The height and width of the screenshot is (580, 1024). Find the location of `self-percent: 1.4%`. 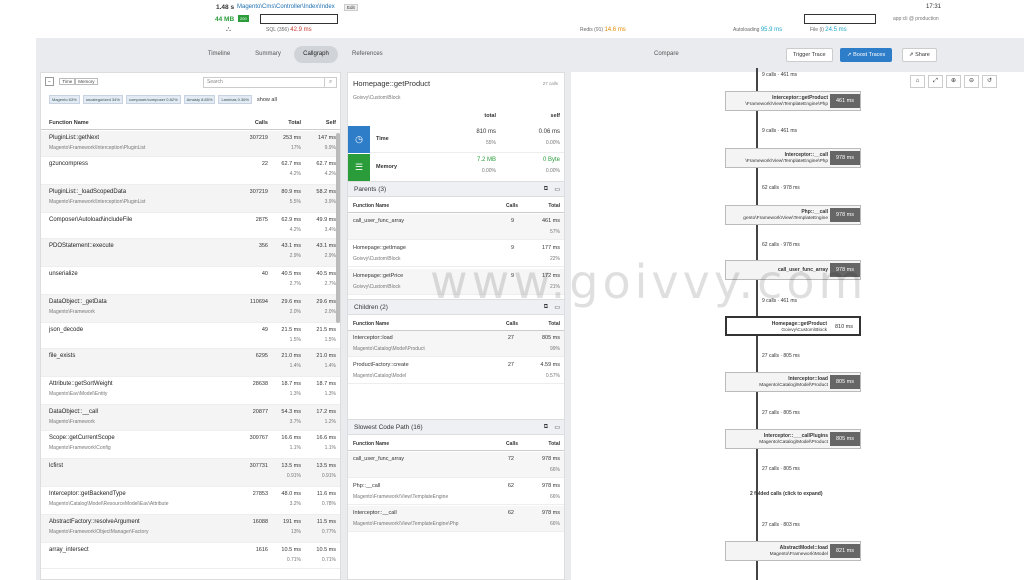

self-percent: 1.4% is located at coordinates (330, 366).